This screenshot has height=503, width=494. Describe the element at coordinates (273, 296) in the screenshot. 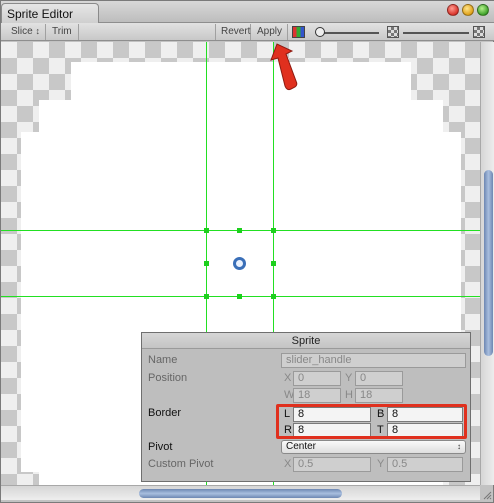

I see `rect-handle-bottom-right` at that location.